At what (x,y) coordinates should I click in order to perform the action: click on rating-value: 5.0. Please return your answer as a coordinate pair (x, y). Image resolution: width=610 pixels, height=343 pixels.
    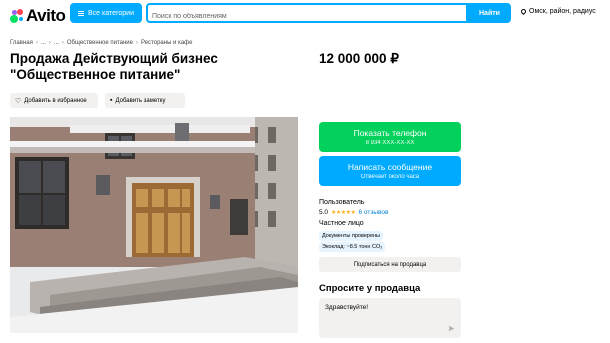
    Looking at the image, I should click on (324, 212).